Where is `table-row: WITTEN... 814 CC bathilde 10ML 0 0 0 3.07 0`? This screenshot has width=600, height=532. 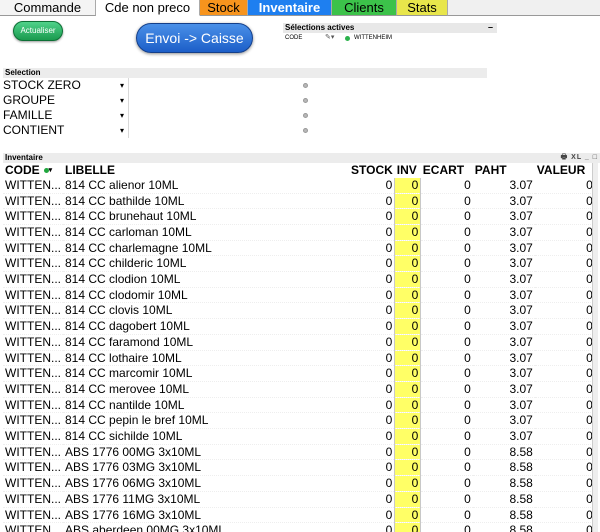 table-row: WITTEN... 814 CC bathilde 10ML 0 0 0 3.07 0 is located at coordinates (299, 201).